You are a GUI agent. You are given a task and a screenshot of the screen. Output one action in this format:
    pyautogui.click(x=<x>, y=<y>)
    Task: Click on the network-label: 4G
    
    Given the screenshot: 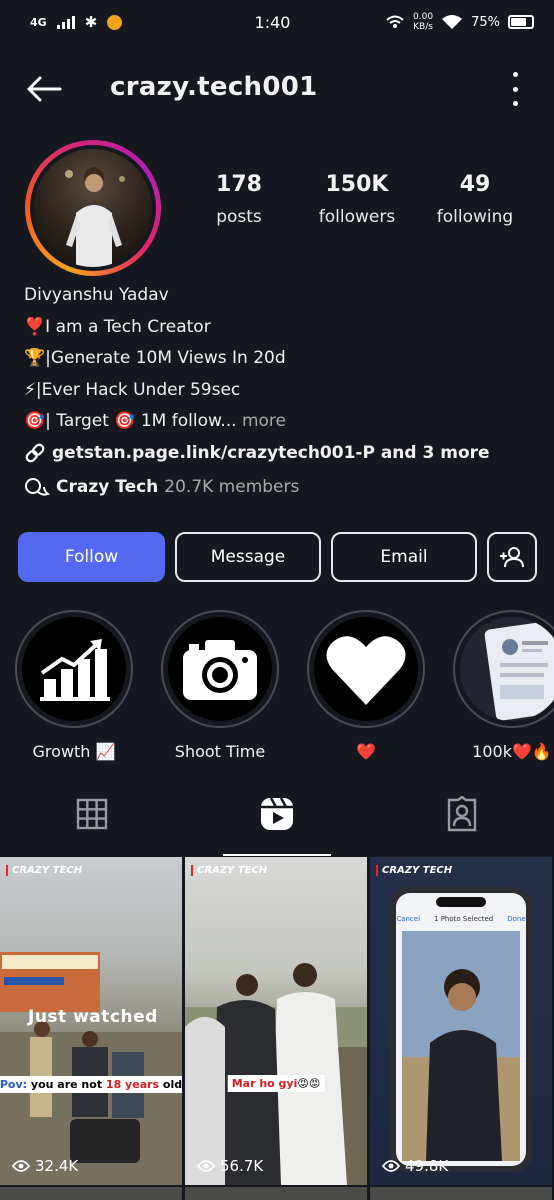 What is the action you would take?
    pyautogui.click(x=38, y=22)
    